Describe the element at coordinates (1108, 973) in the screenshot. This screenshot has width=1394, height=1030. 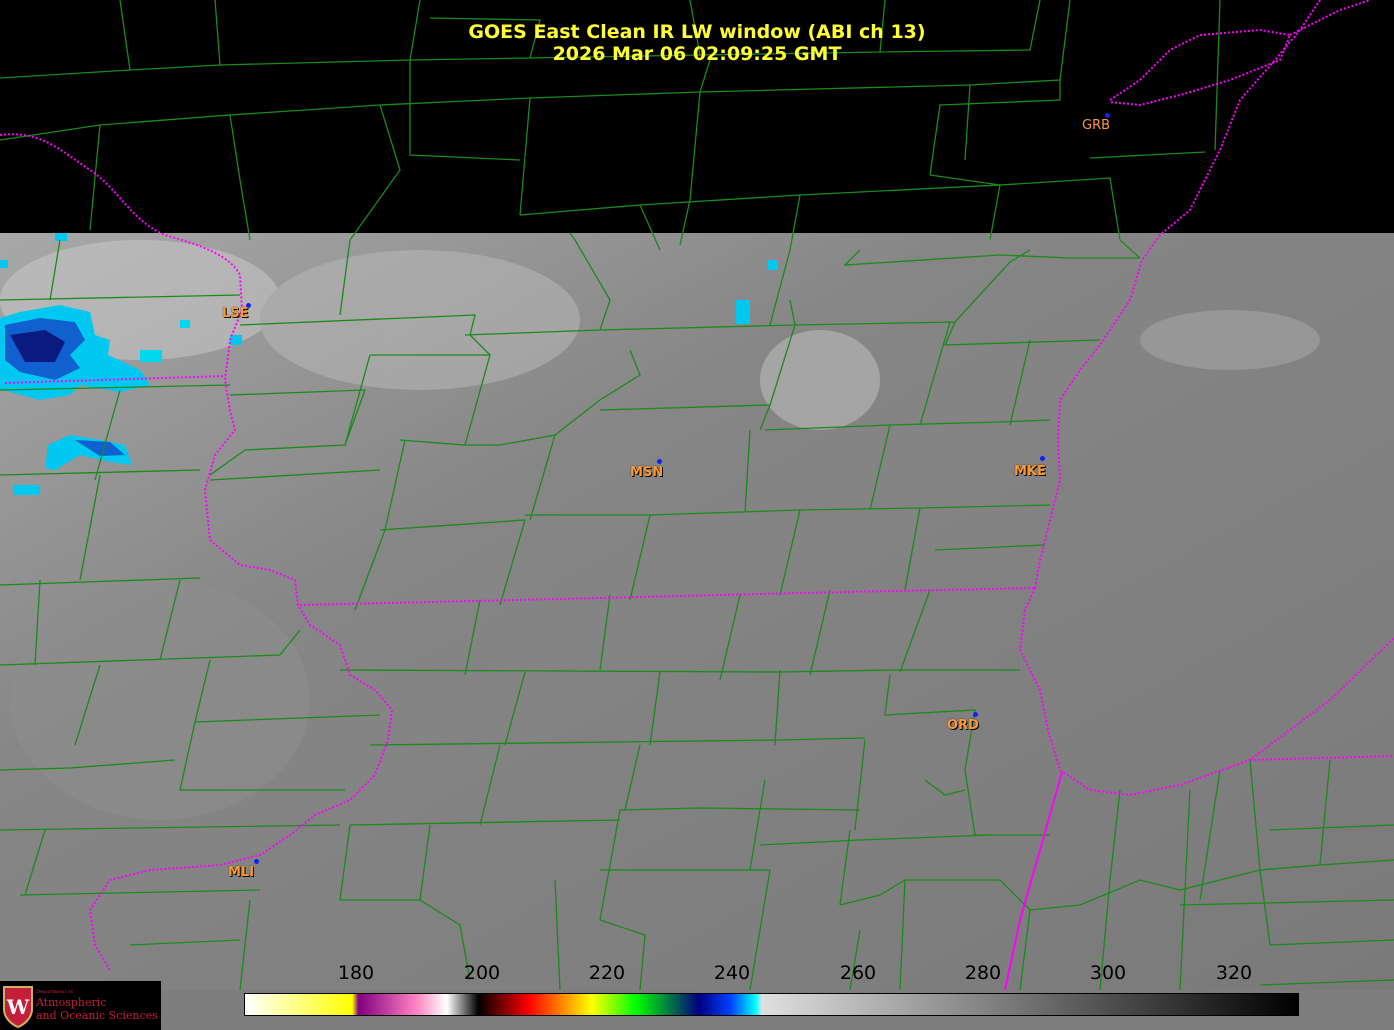
I see `colorbar-tick-label: 300` at that location.